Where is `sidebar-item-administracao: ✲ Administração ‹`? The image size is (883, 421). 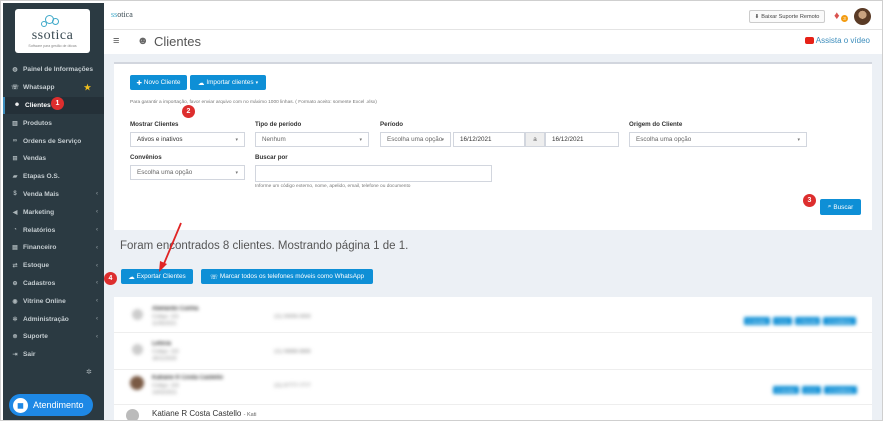
sidebar-item-administracao: ✲ Administração ‹ is located at coordinates (53, 319).